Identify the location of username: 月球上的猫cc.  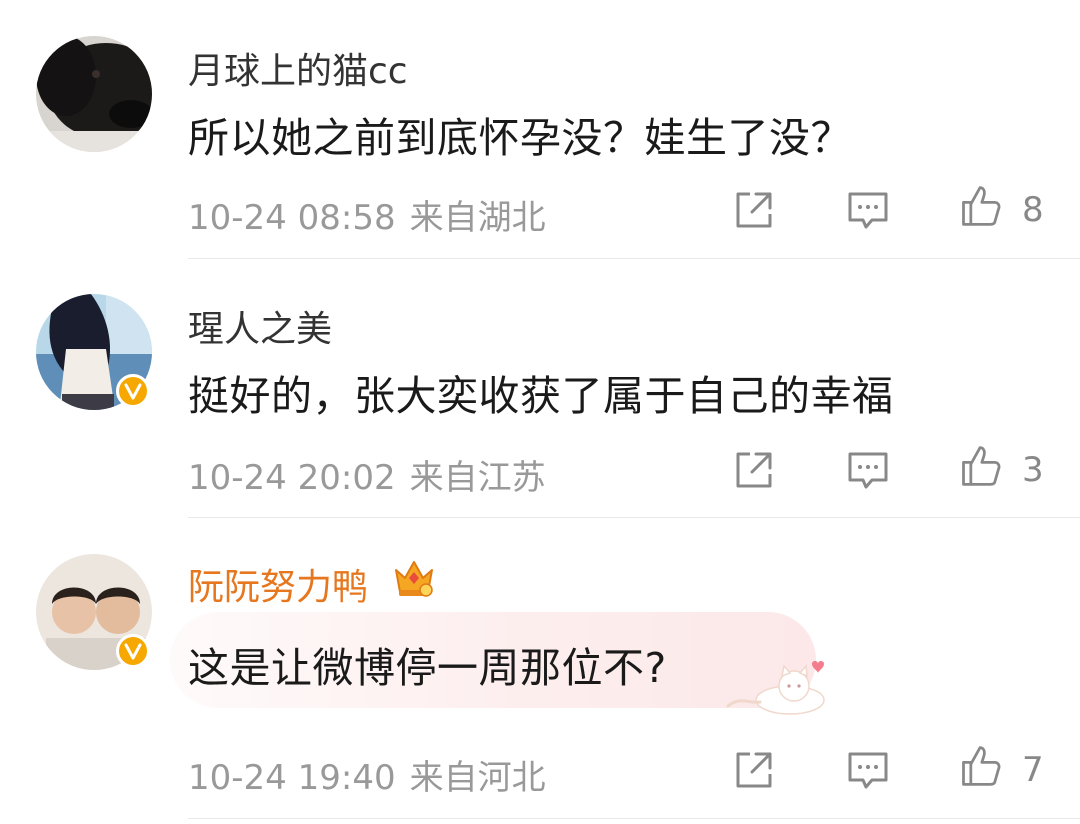
(298, 68).